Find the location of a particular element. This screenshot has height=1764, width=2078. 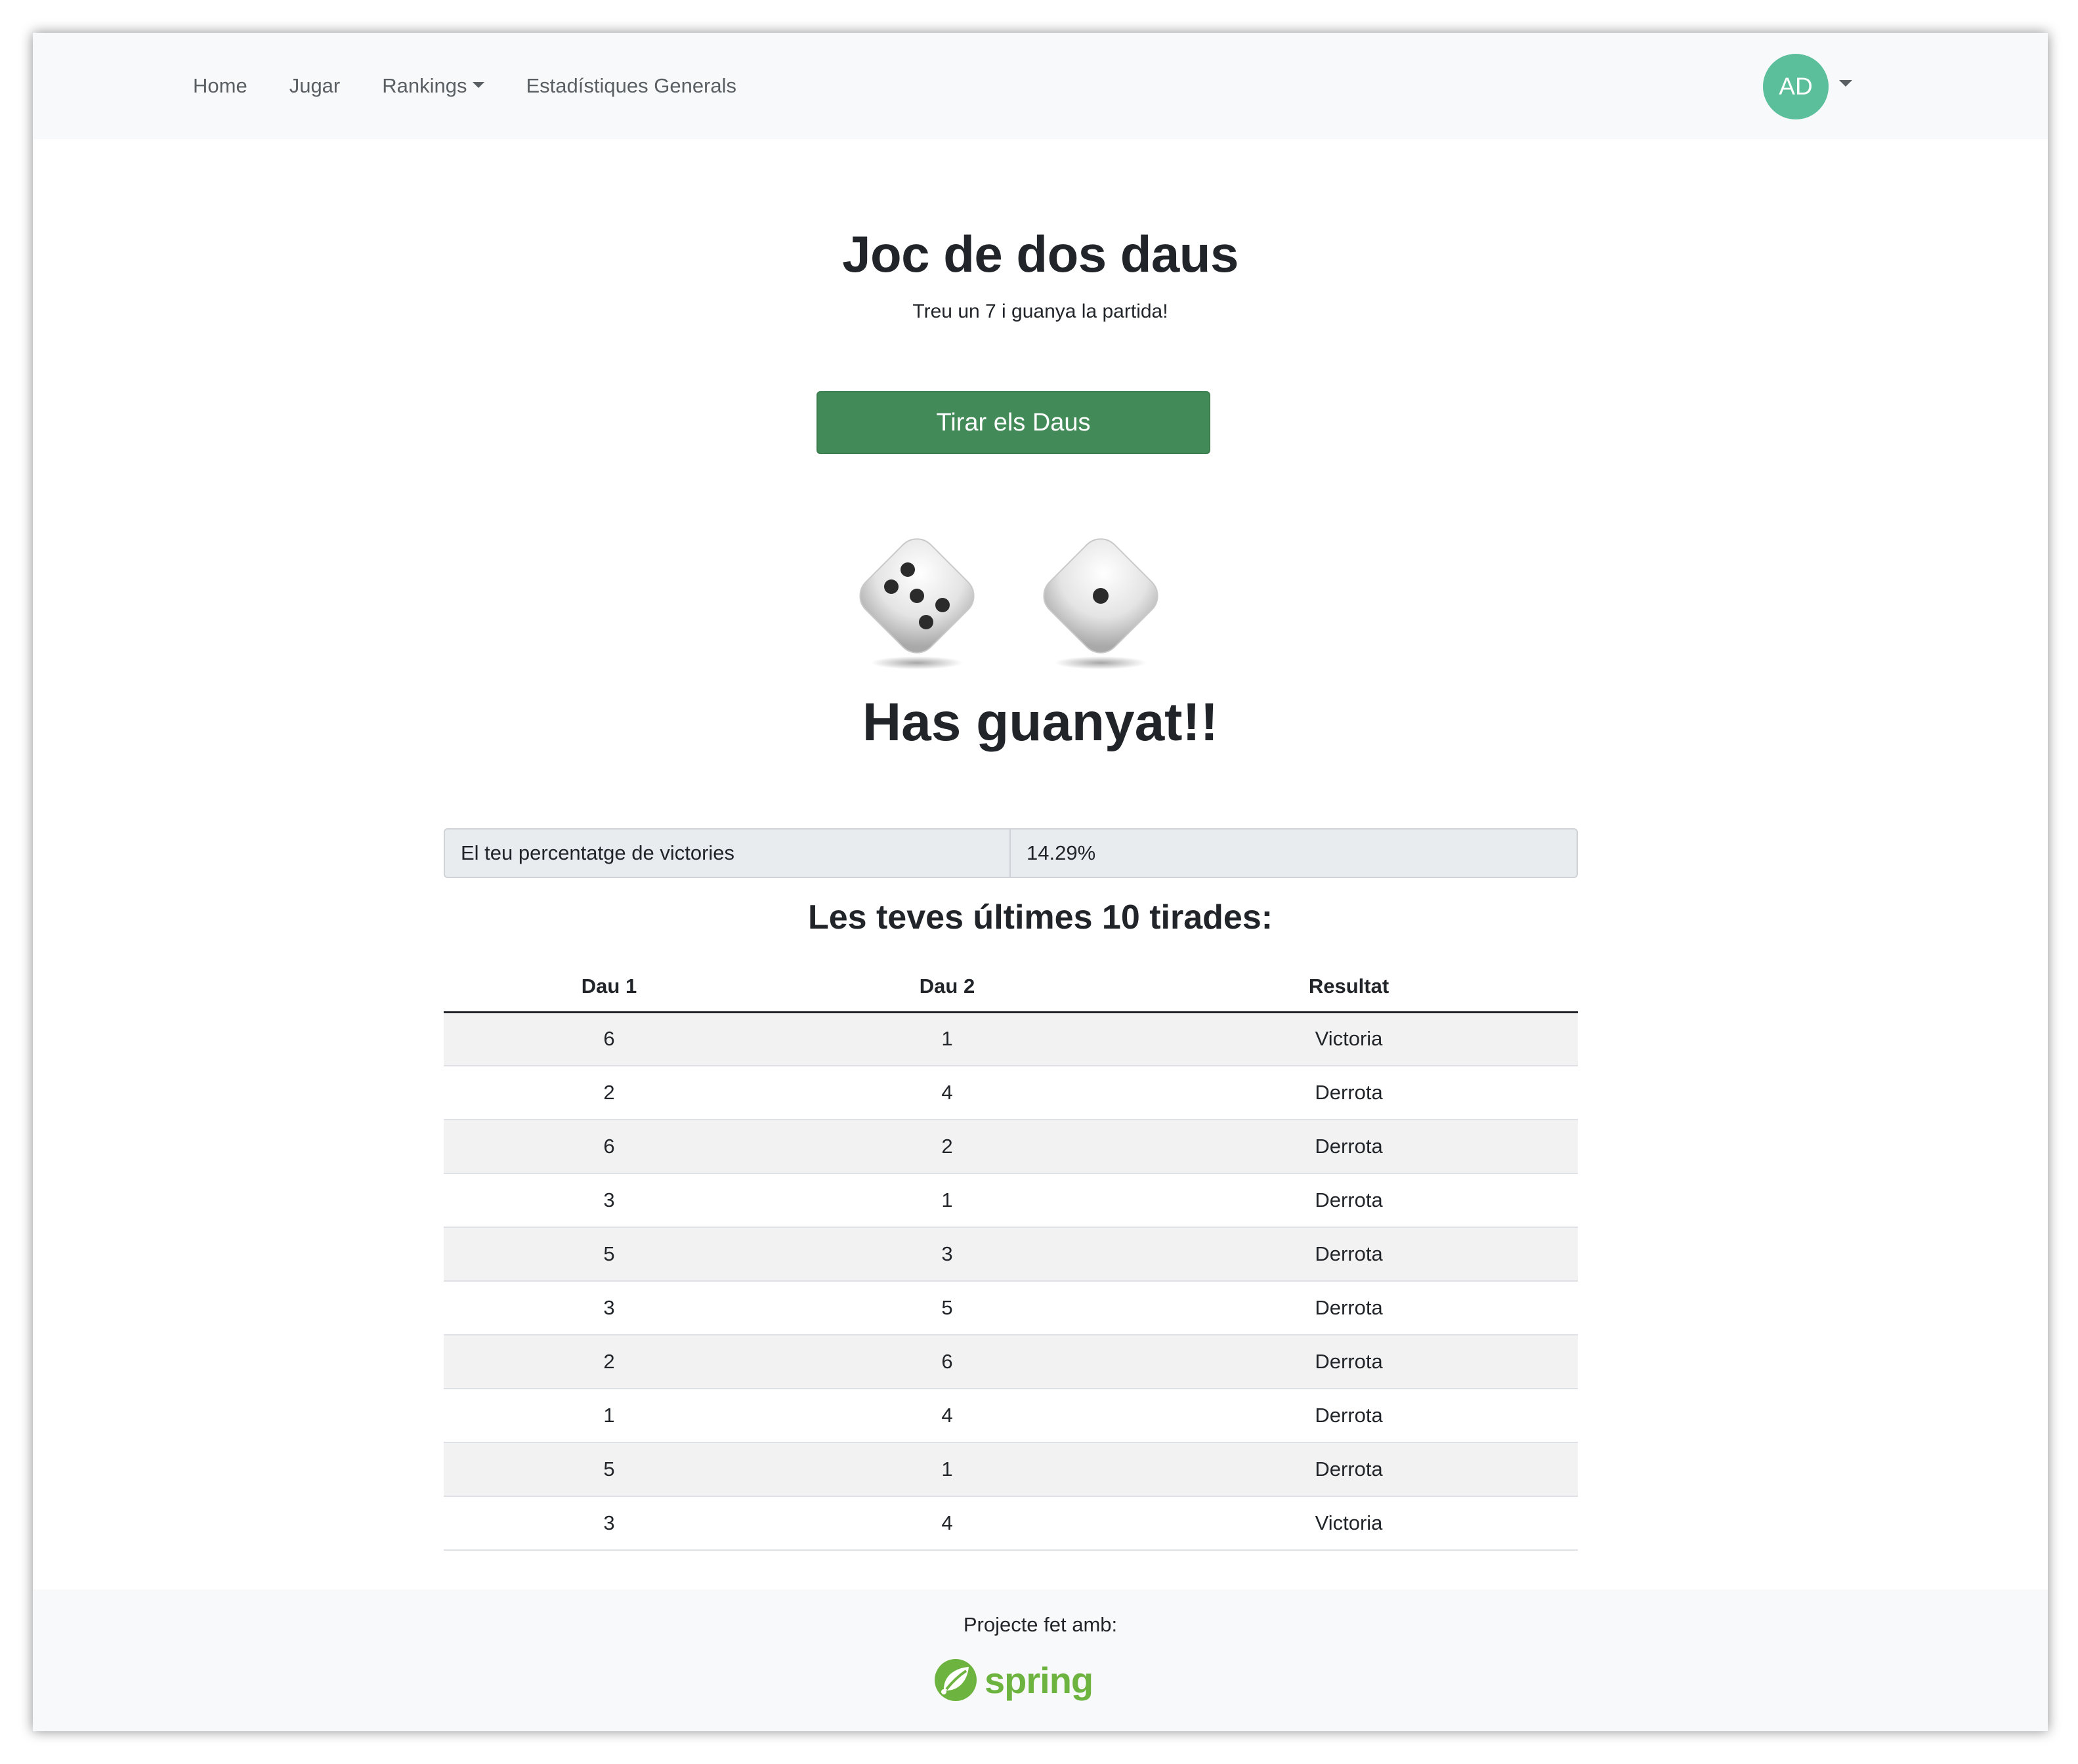

nav-item-rankings-dropdown: Rankings is located at coordinates (433, 86).